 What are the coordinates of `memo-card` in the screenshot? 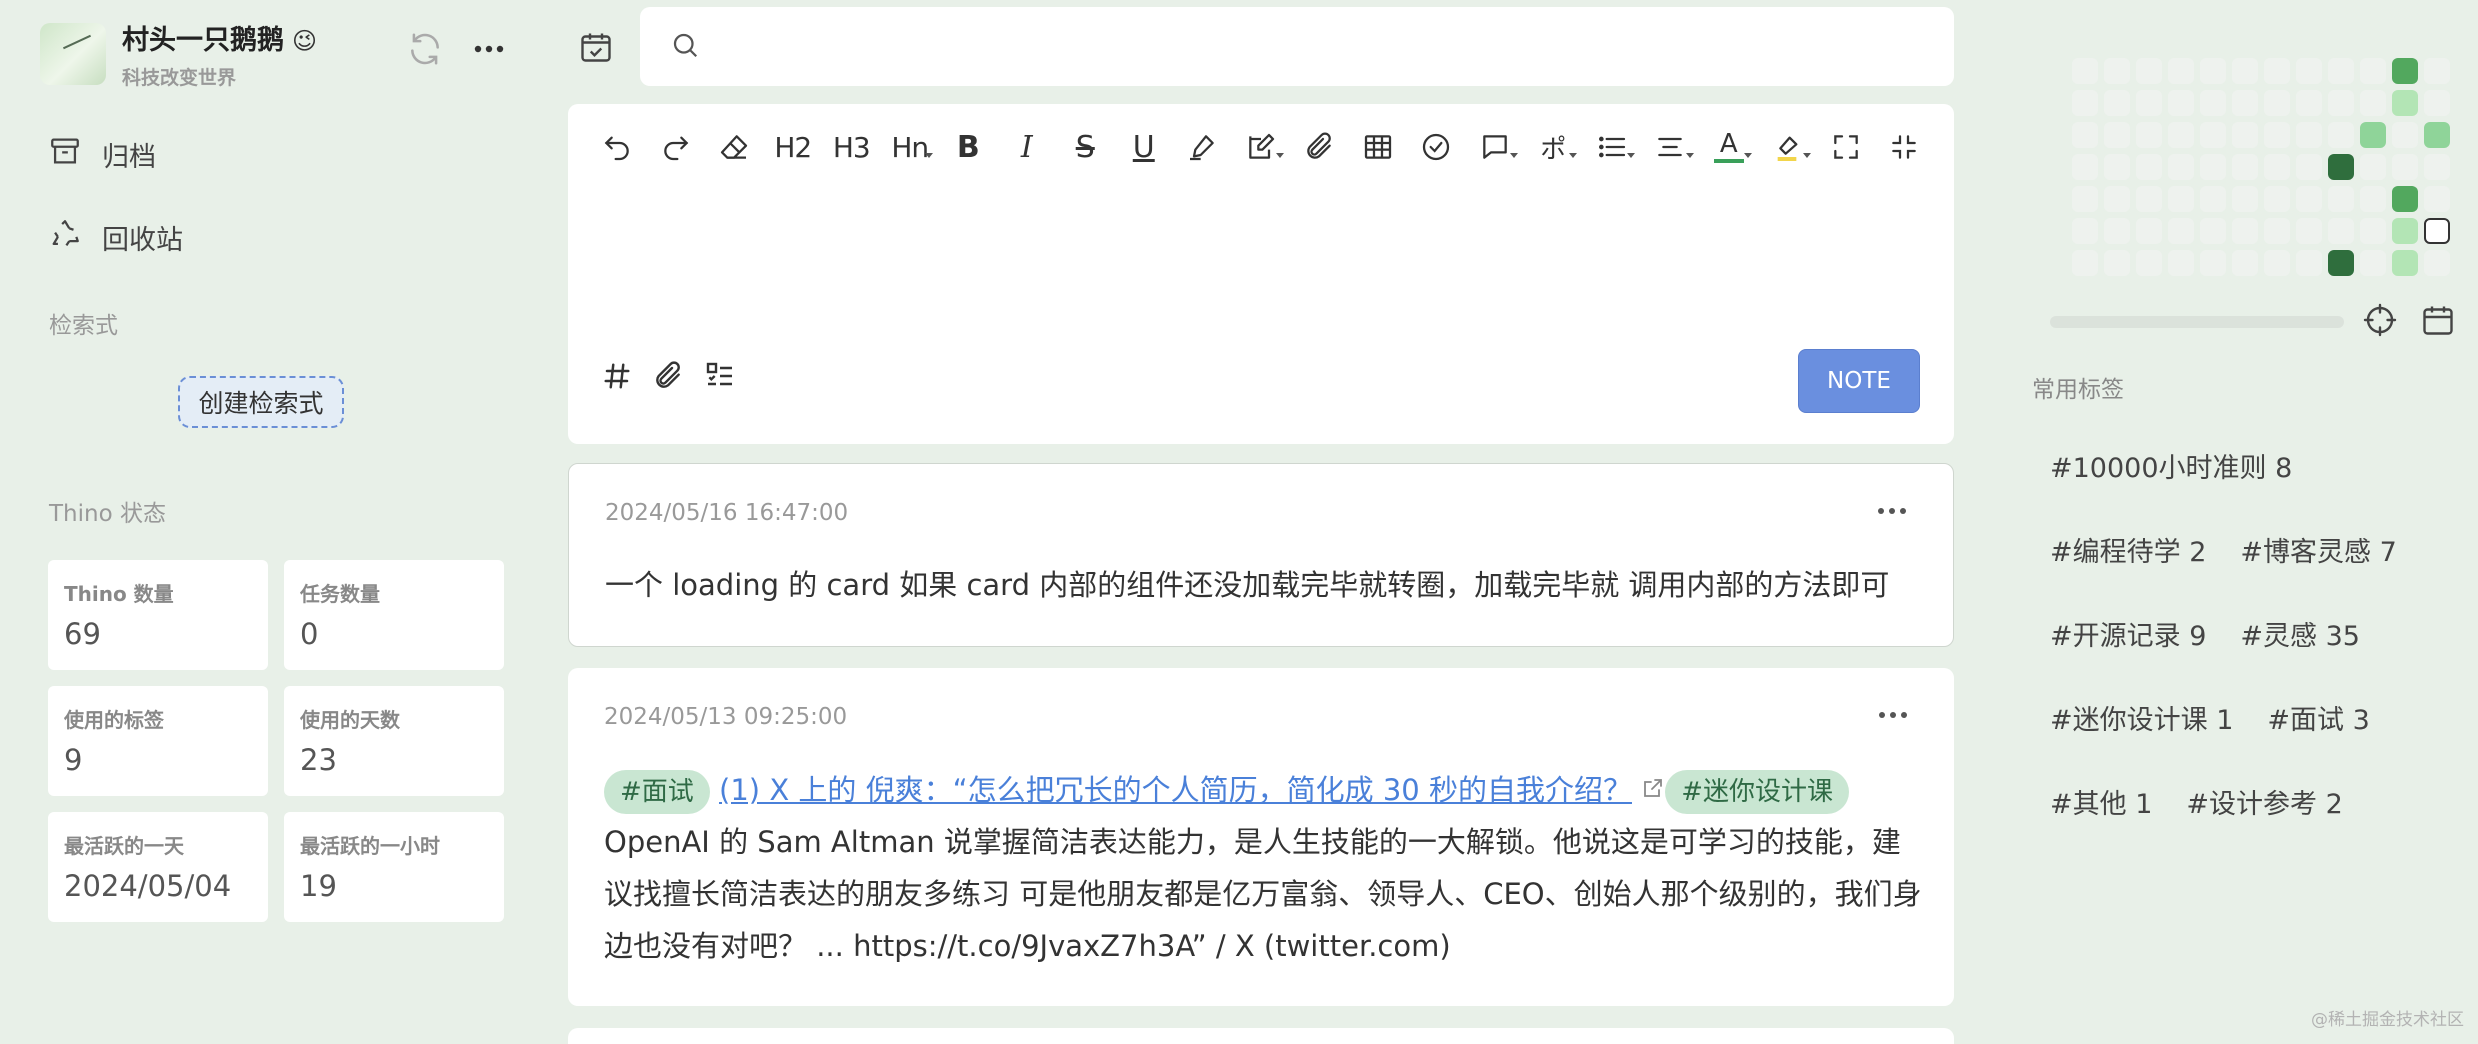 It's located at (1261, 1036).